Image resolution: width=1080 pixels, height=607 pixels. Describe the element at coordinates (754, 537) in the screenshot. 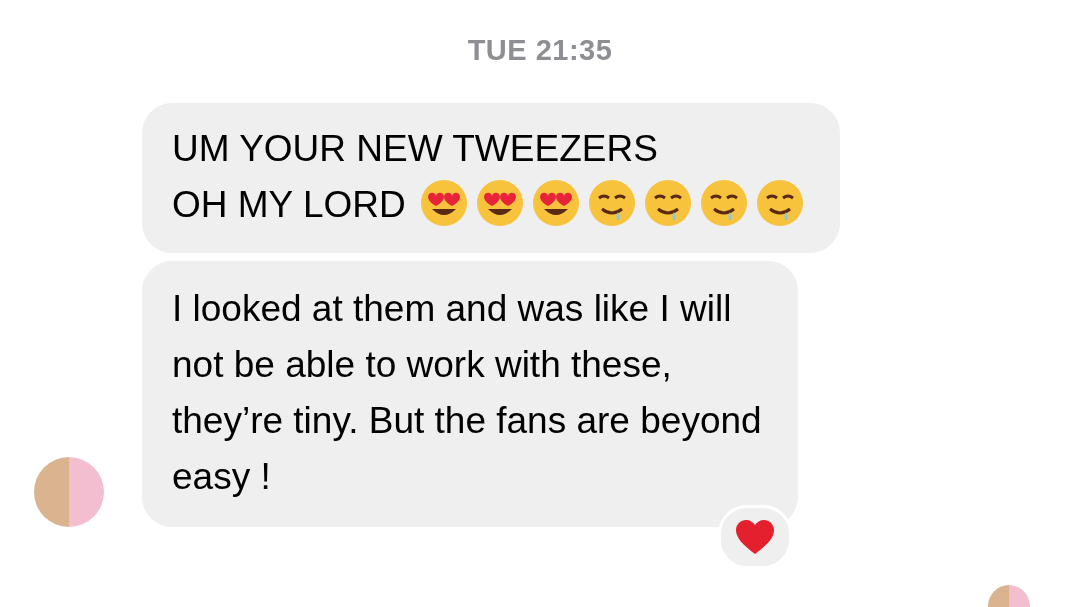

I see `heart-icon` at that location.